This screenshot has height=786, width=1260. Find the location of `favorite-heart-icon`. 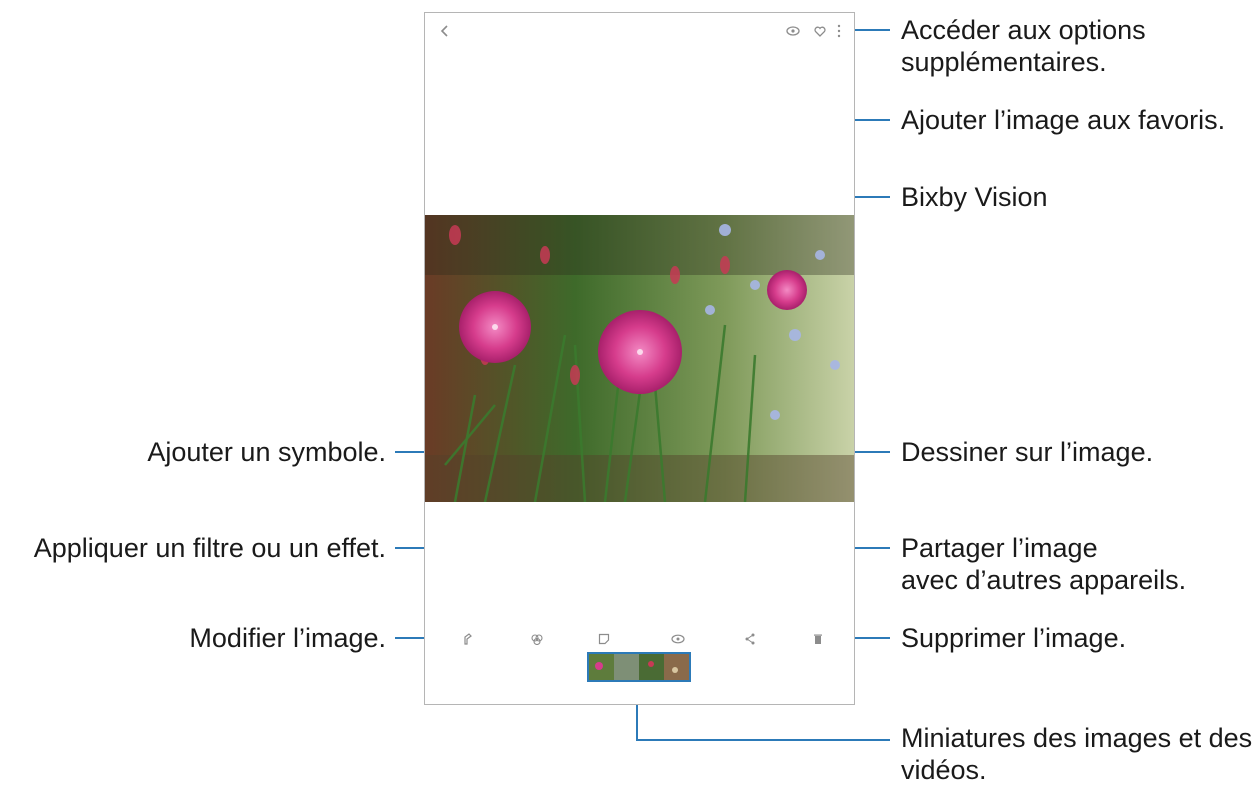

favorite-heart-icon is located at coordinates (820, 31).